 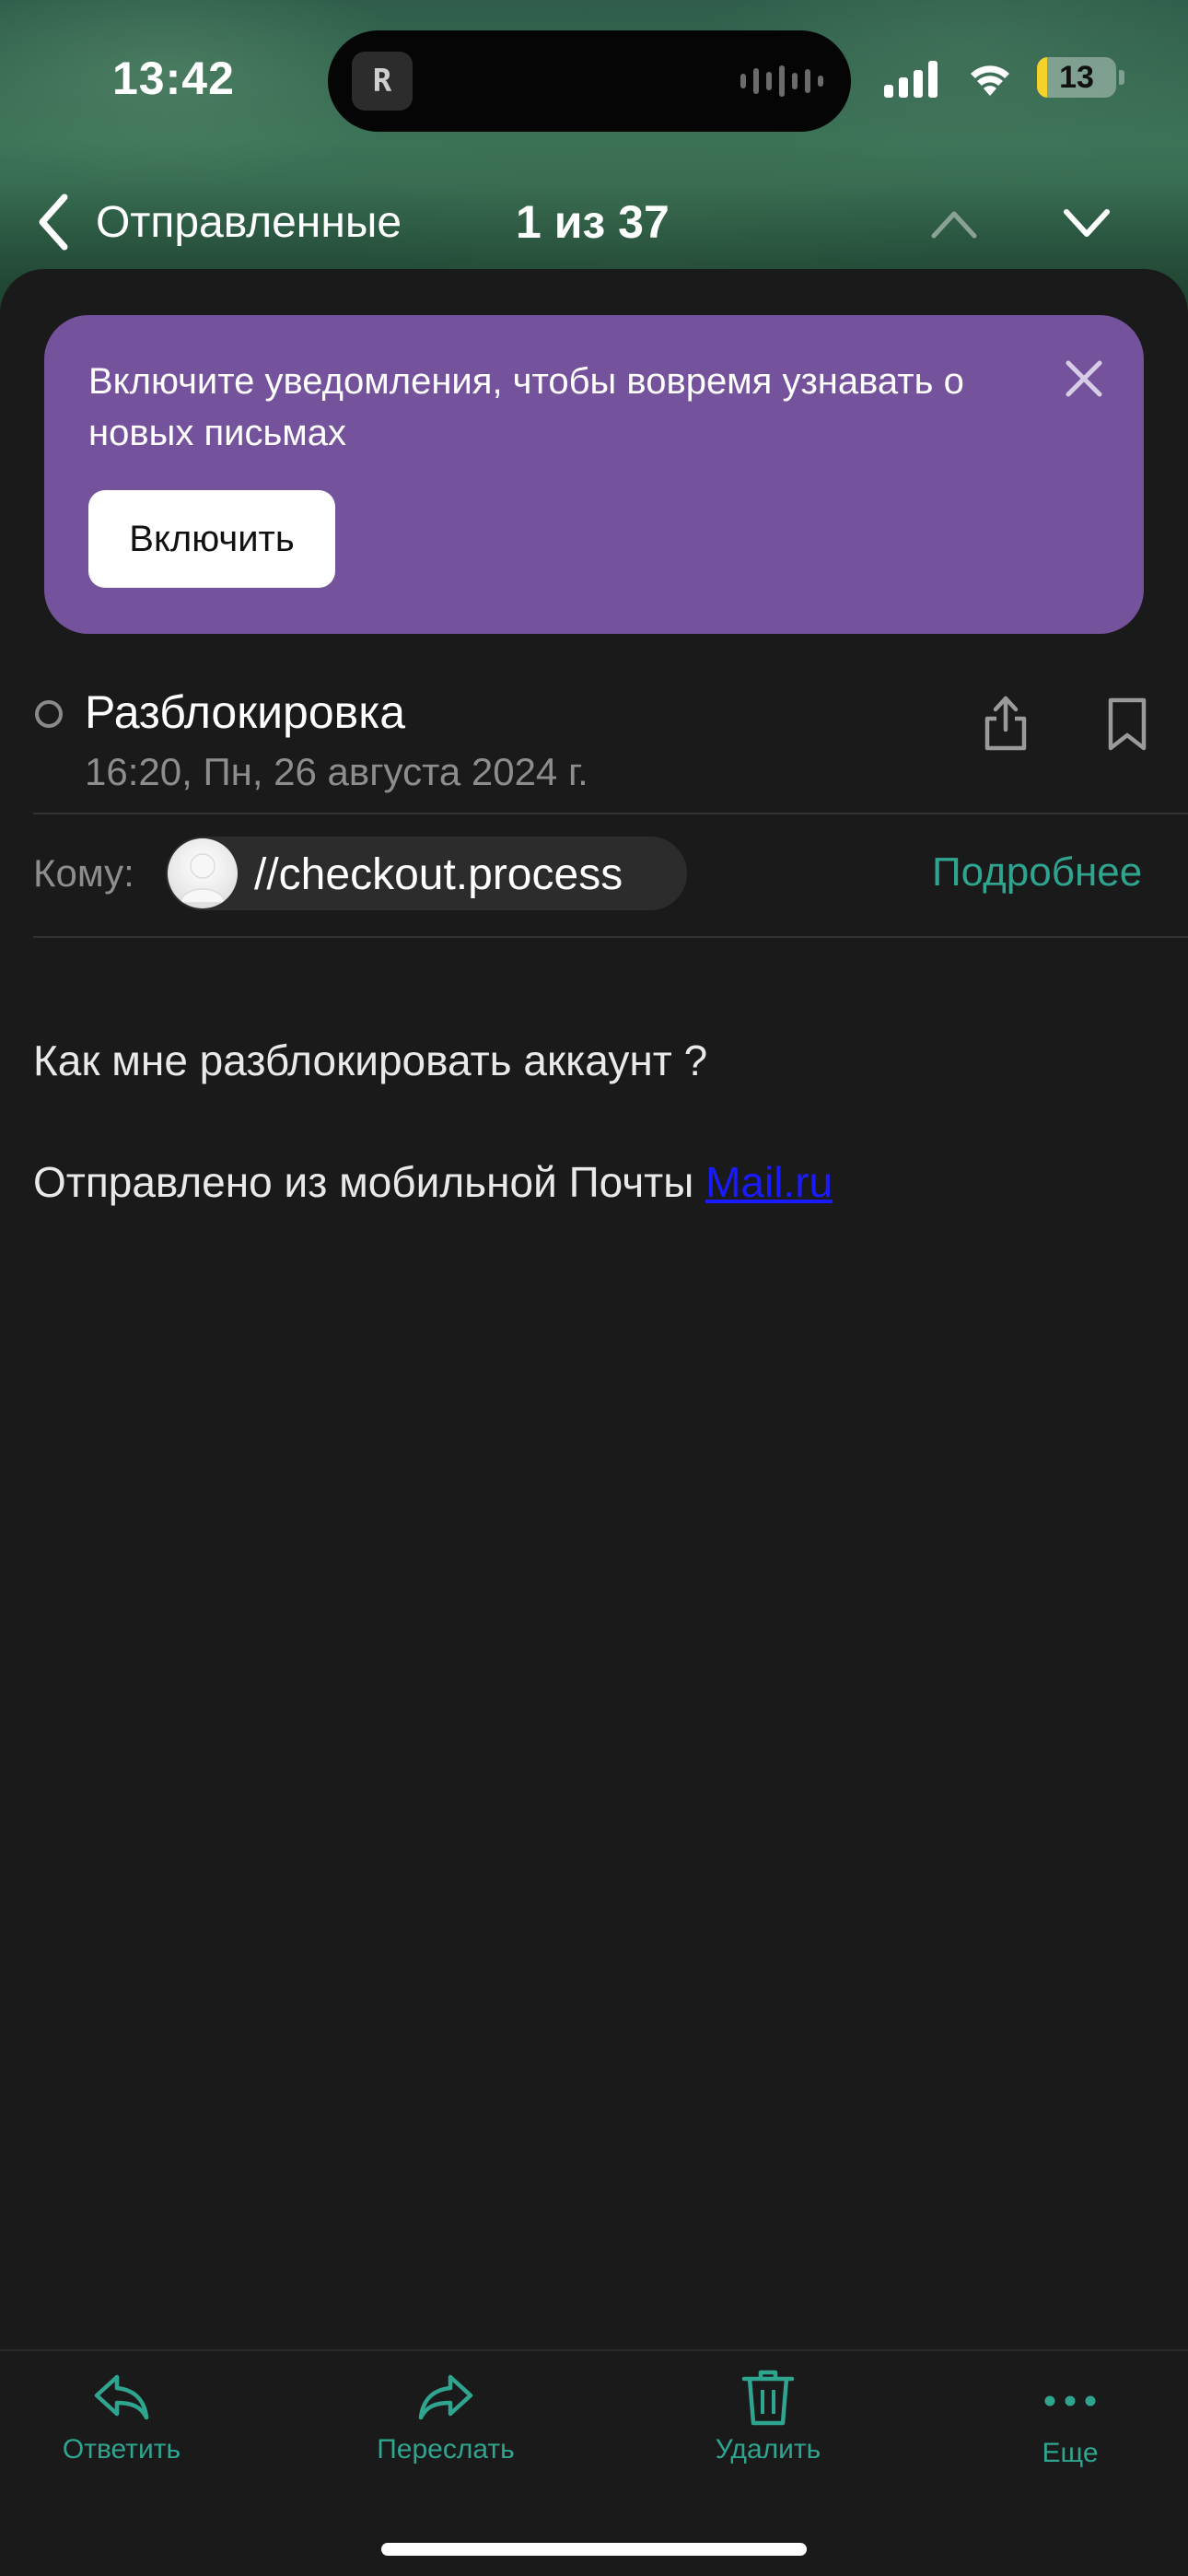 I want to click on battery-icon: 13, so click(x=1076, y=77).